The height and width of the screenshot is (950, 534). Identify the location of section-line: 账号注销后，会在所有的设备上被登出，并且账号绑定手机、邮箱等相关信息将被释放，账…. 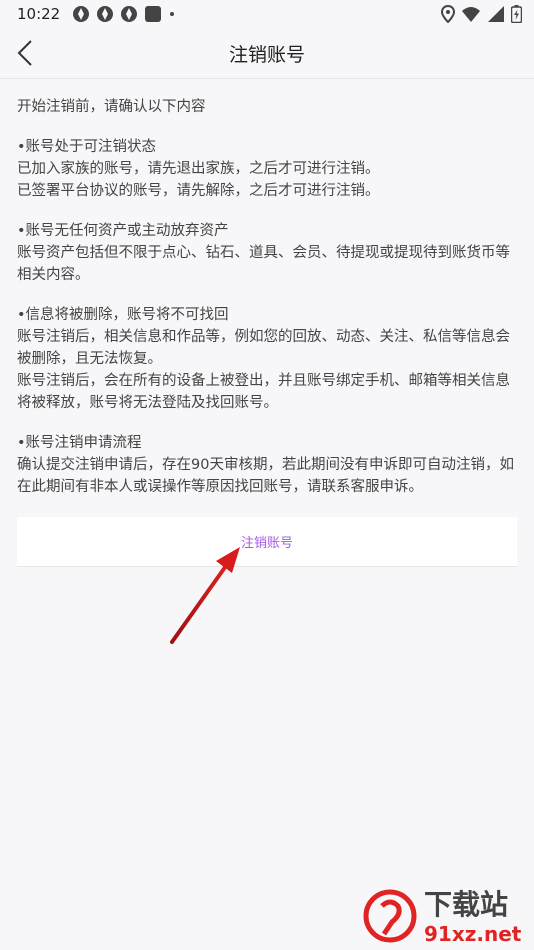
(263, 392).